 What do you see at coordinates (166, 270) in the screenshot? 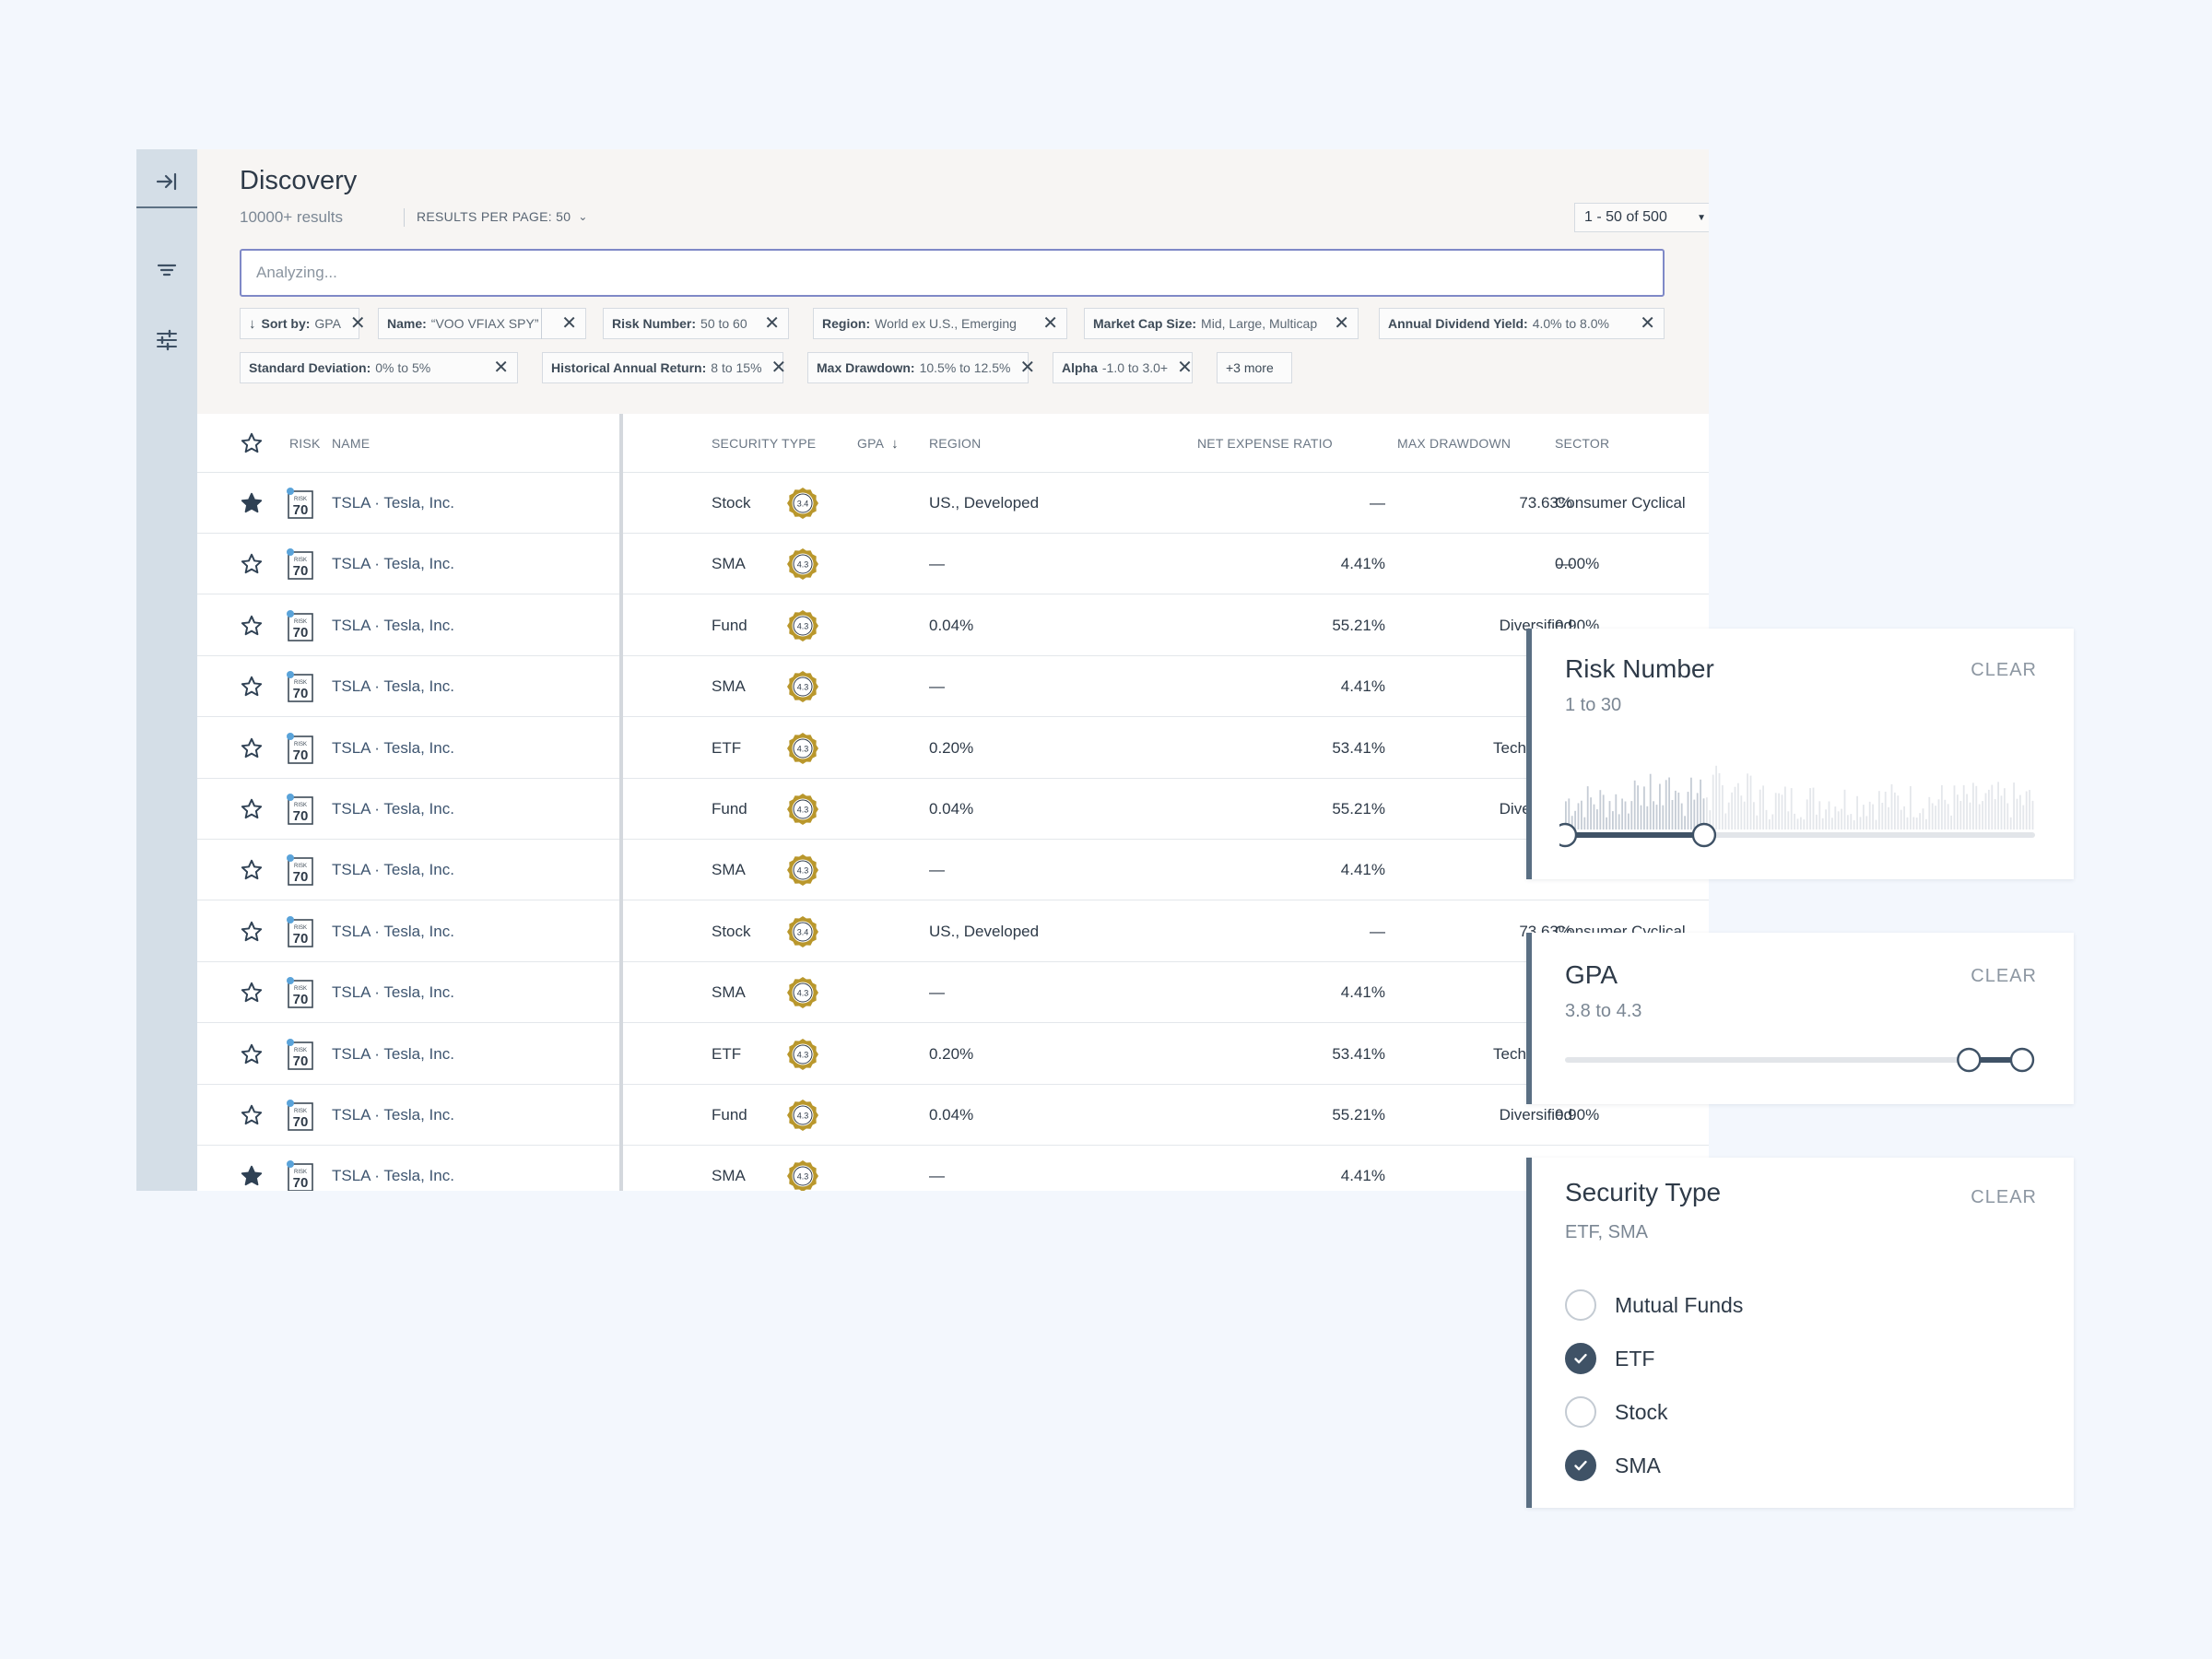
I see `filter-button` at bounding box center [166, 270].